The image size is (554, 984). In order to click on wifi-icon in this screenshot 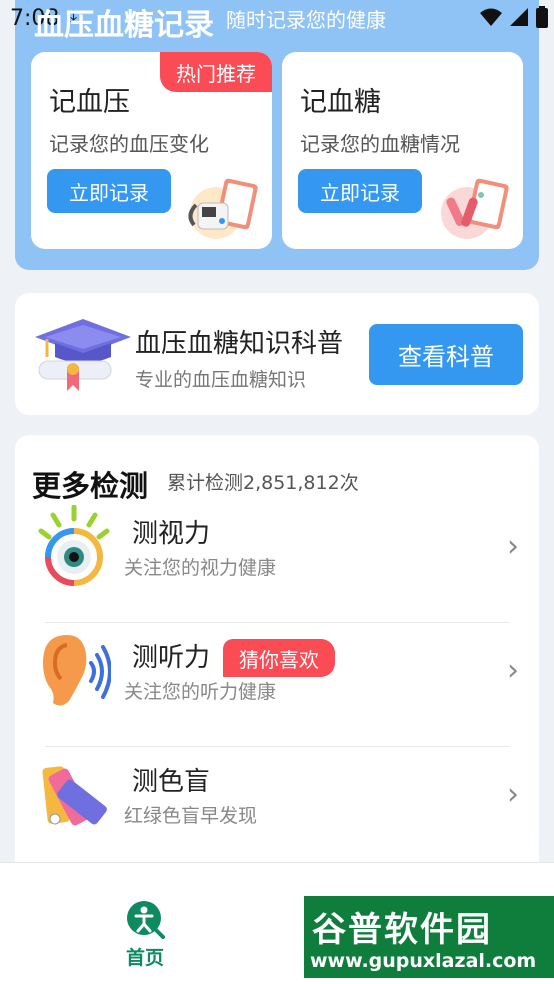, I will do `click(491, 17)`.